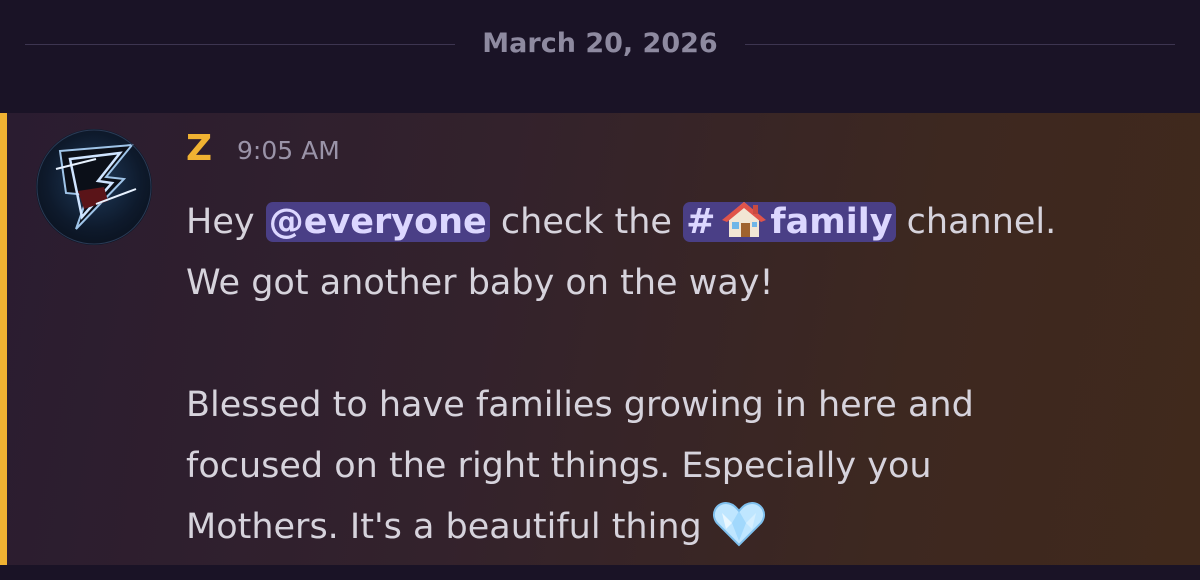 This screenshot has width=1200, height=580. Describe the element at coordinates (444, 527) in the screenshot. I see `text-line: Mothers. It's a beautiful thing` at that location.